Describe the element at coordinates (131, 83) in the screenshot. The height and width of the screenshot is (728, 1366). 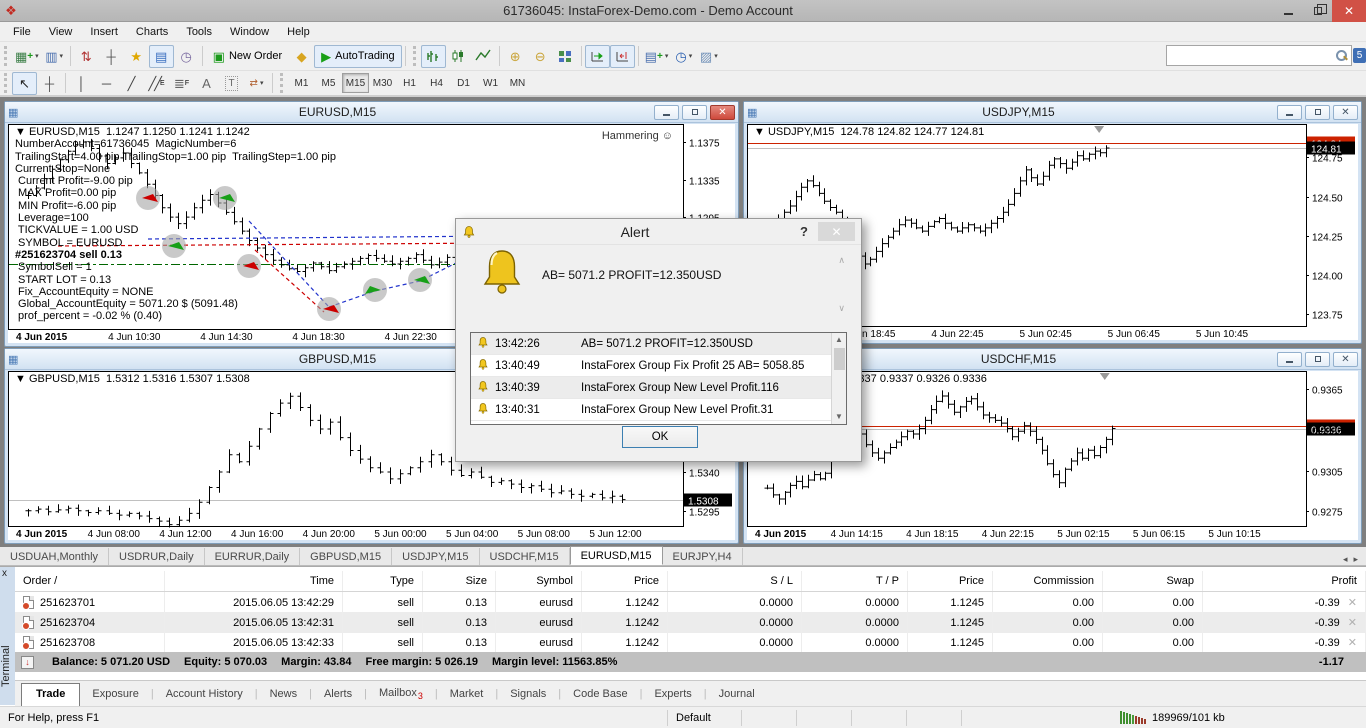
I see `trendline-button: ╱` at that location.